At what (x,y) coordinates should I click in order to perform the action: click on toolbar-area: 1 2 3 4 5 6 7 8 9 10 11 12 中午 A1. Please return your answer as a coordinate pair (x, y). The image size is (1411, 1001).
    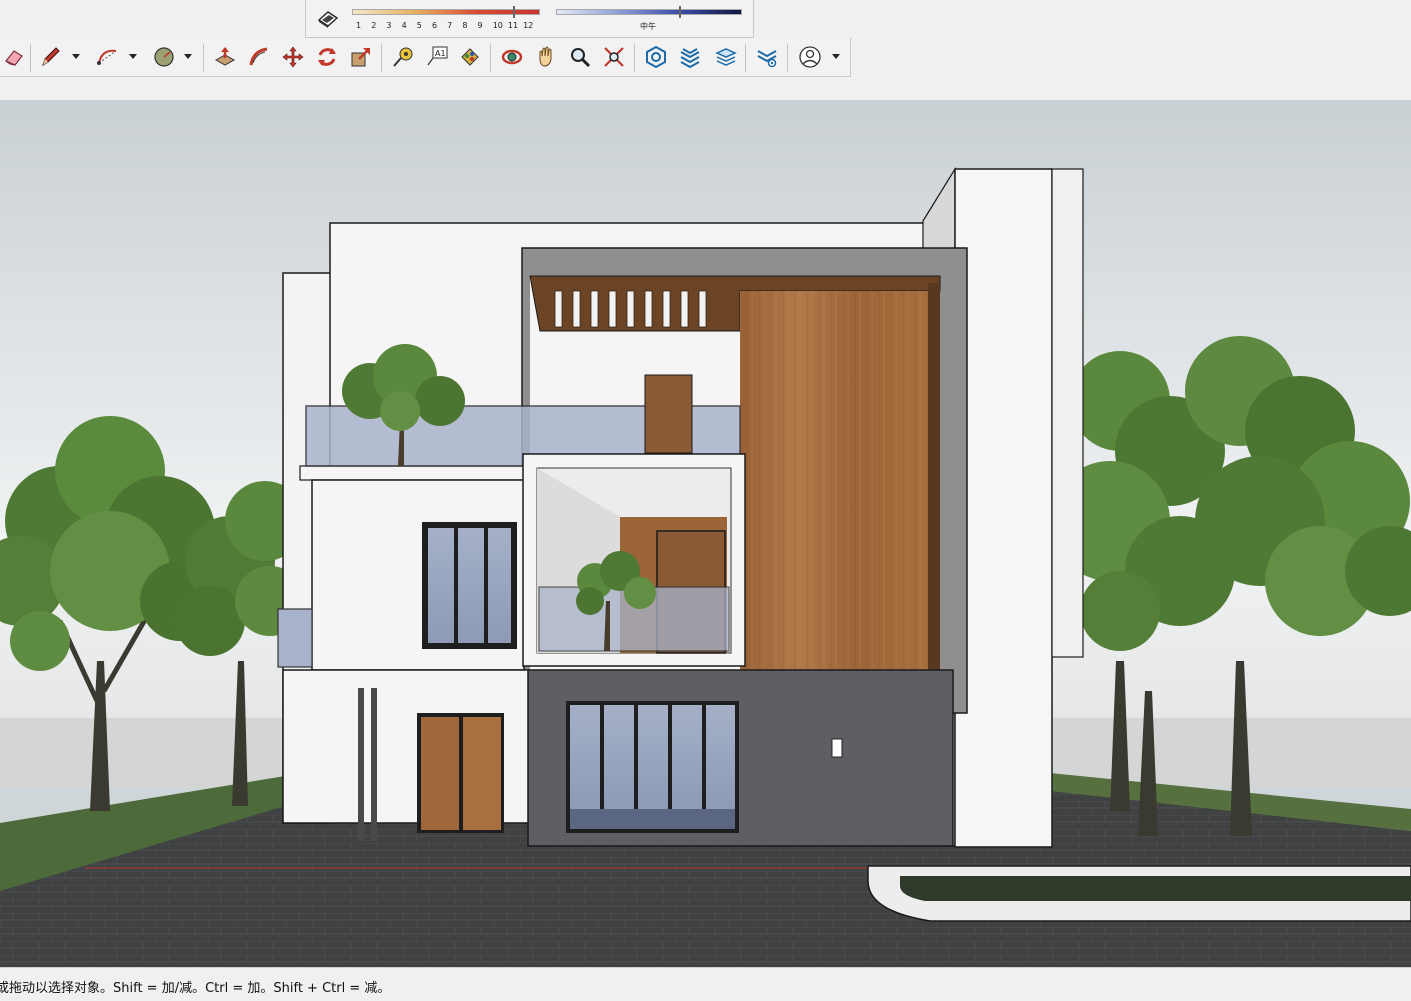
    Looking at the image, I should click on (705, 50).